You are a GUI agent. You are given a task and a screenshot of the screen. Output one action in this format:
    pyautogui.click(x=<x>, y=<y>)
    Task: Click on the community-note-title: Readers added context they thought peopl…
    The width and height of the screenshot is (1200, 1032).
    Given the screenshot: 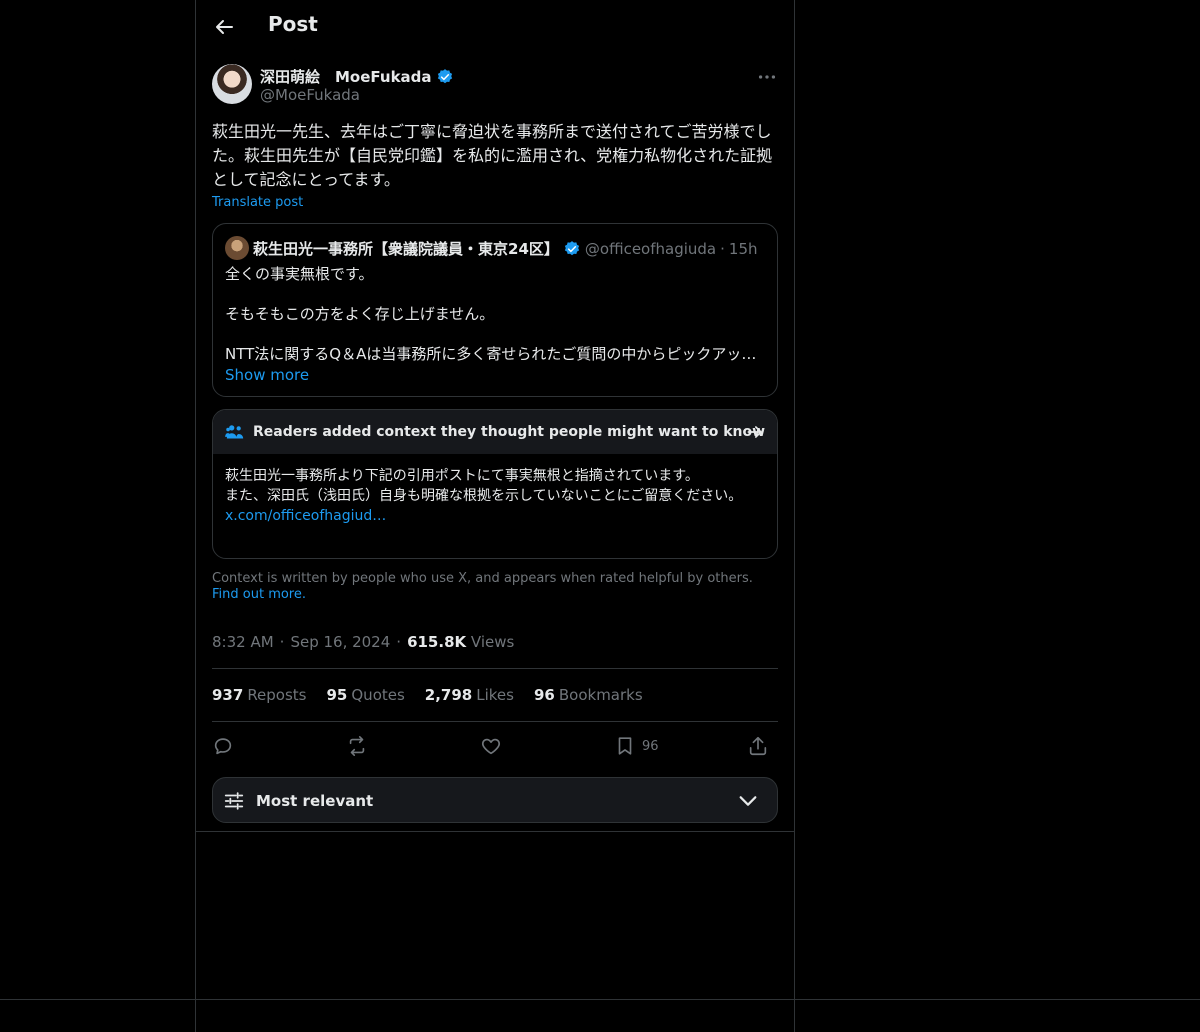 What is the action you would take?
    pyautogui.click(x=509, y=432)
    